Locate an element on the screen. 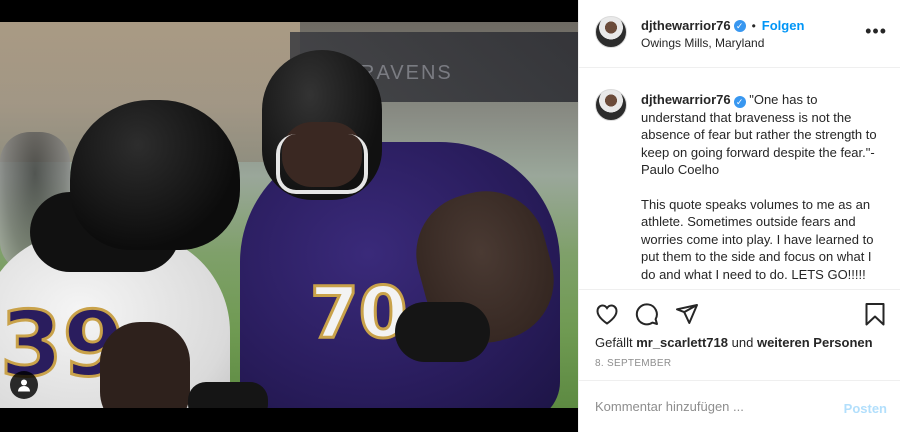 The width and height of the screenshot is (900, 432). follow-button: Folgen is located at coordinates (783, 25).